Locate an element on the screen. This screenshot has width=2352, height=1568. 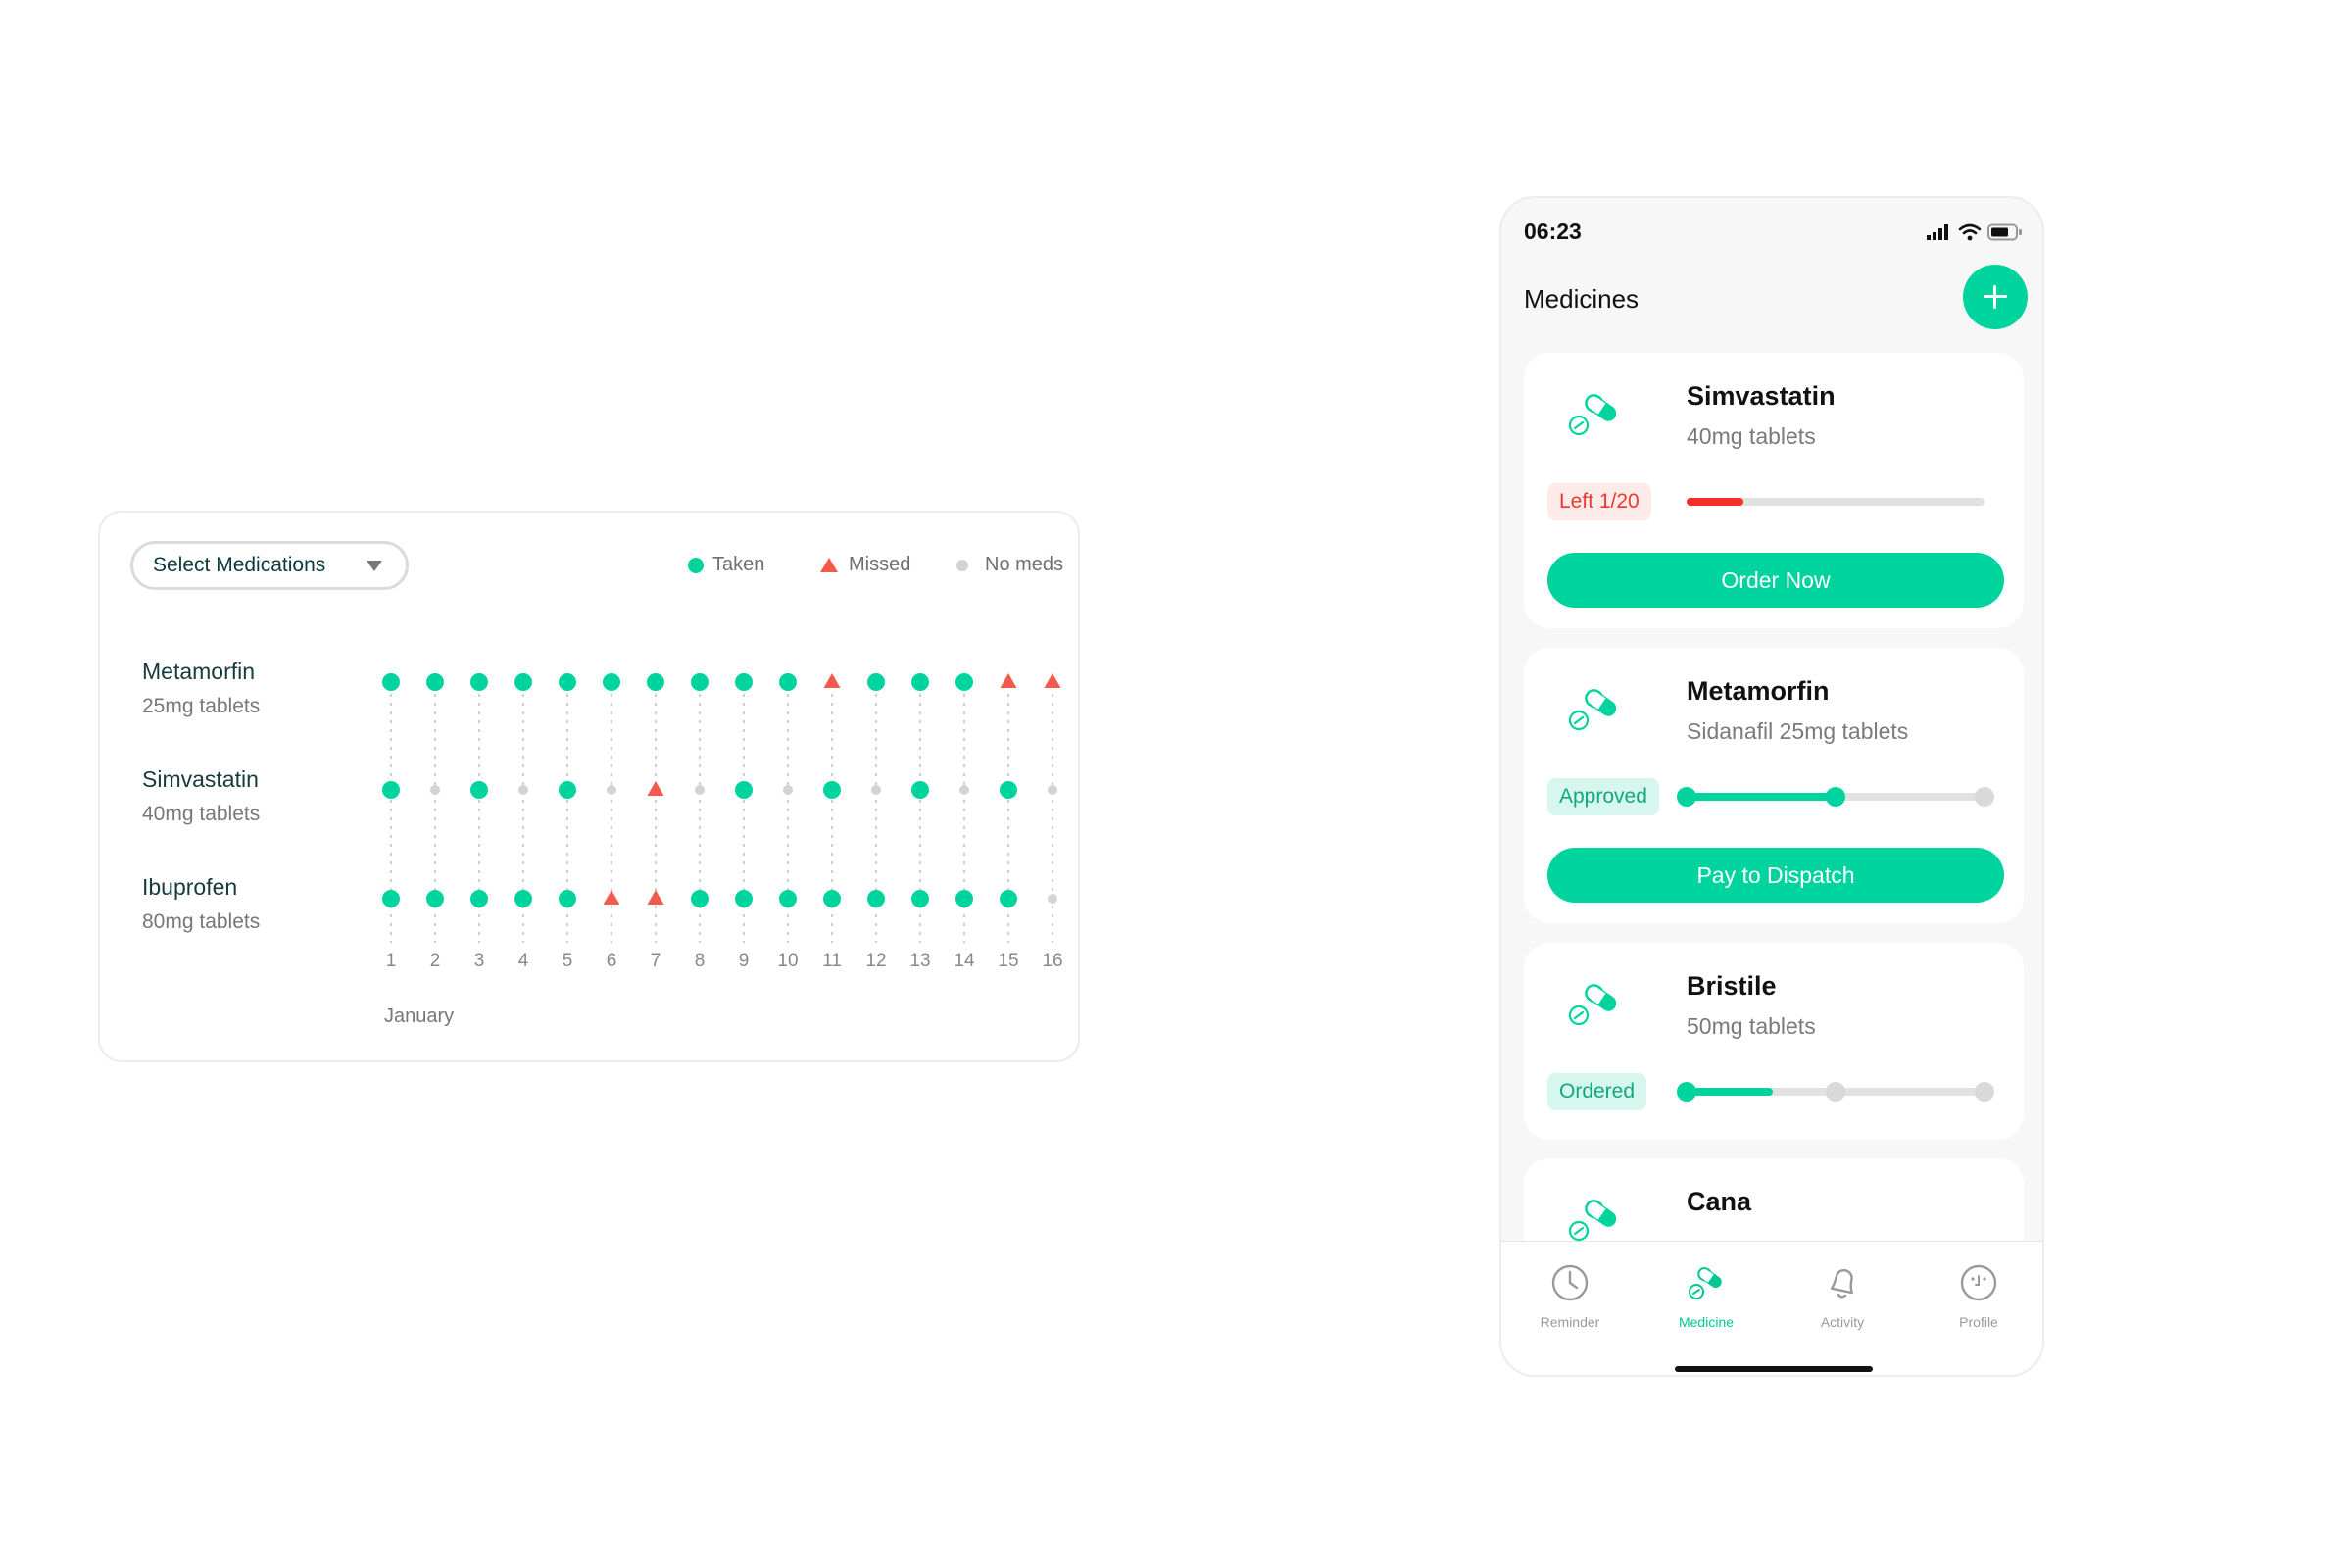
signal-icon is located at coordinates (1937, 232).